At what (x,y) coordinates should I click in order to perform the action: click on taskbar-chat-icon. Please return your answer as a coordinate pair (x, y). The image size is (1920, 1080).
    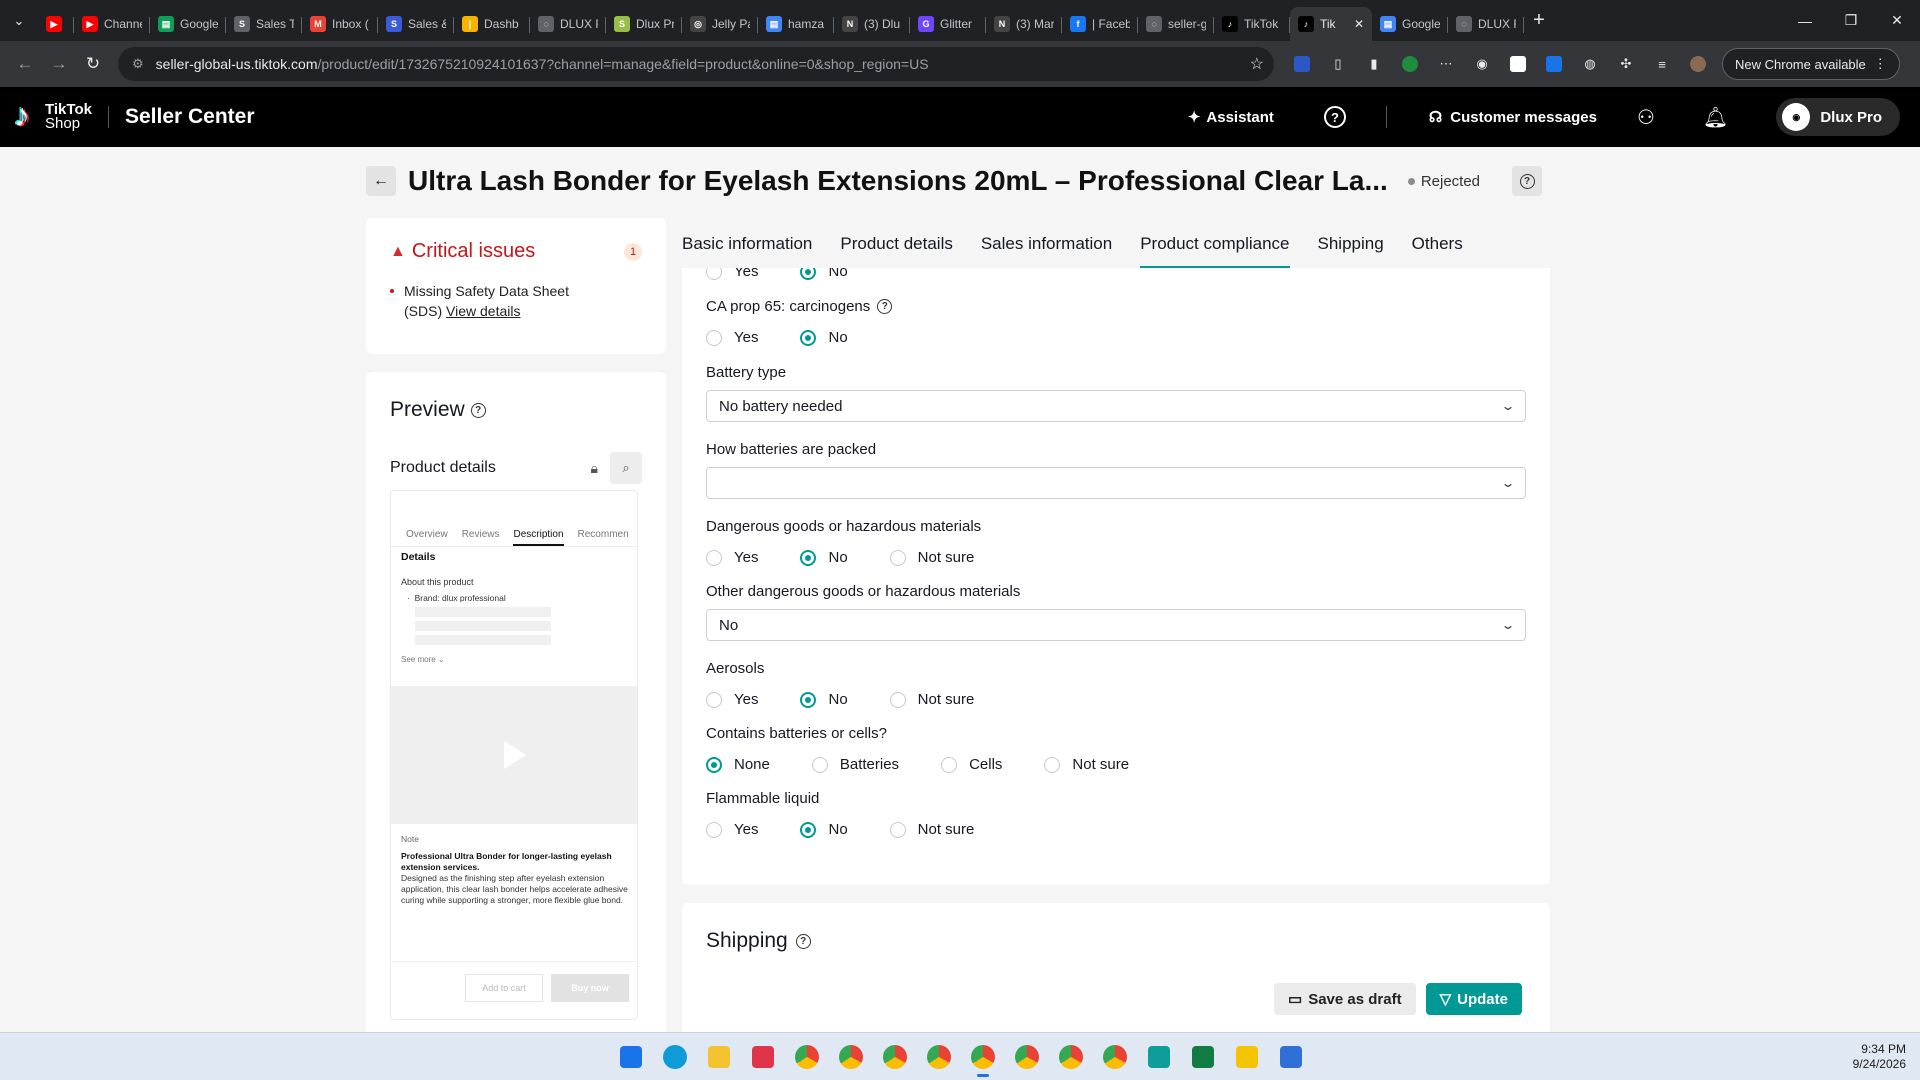
    Looking at the image, I should click on (1247, 1057).